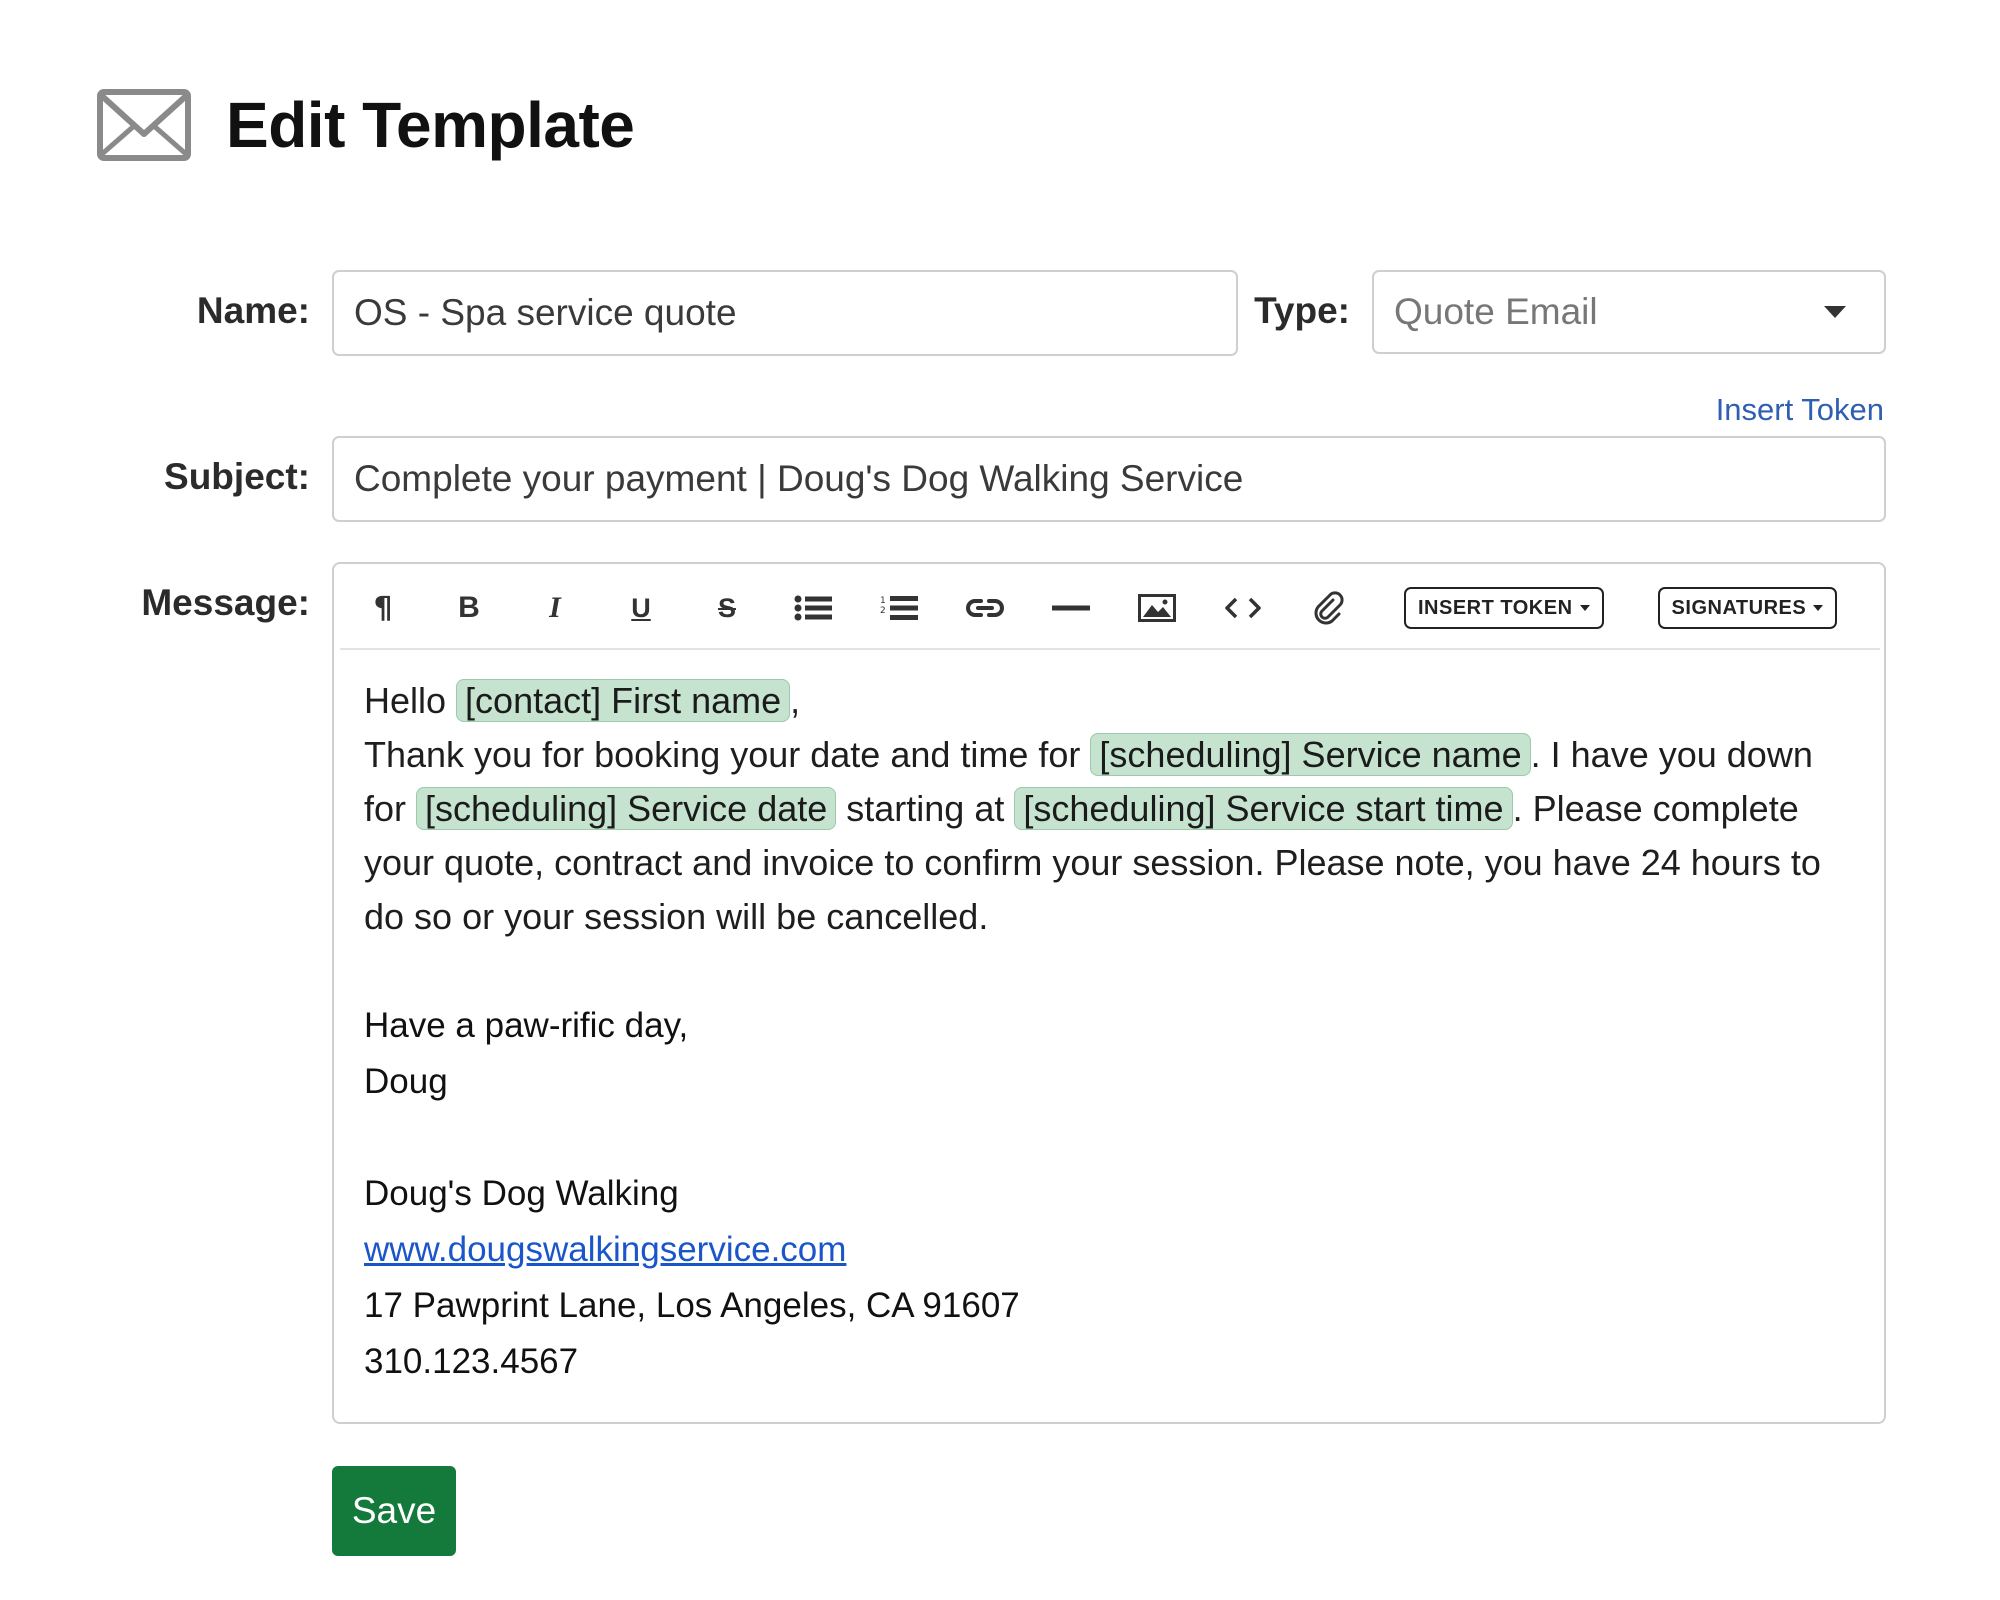  I want to click on horizontal-rule-icon, so click(1071, 608).